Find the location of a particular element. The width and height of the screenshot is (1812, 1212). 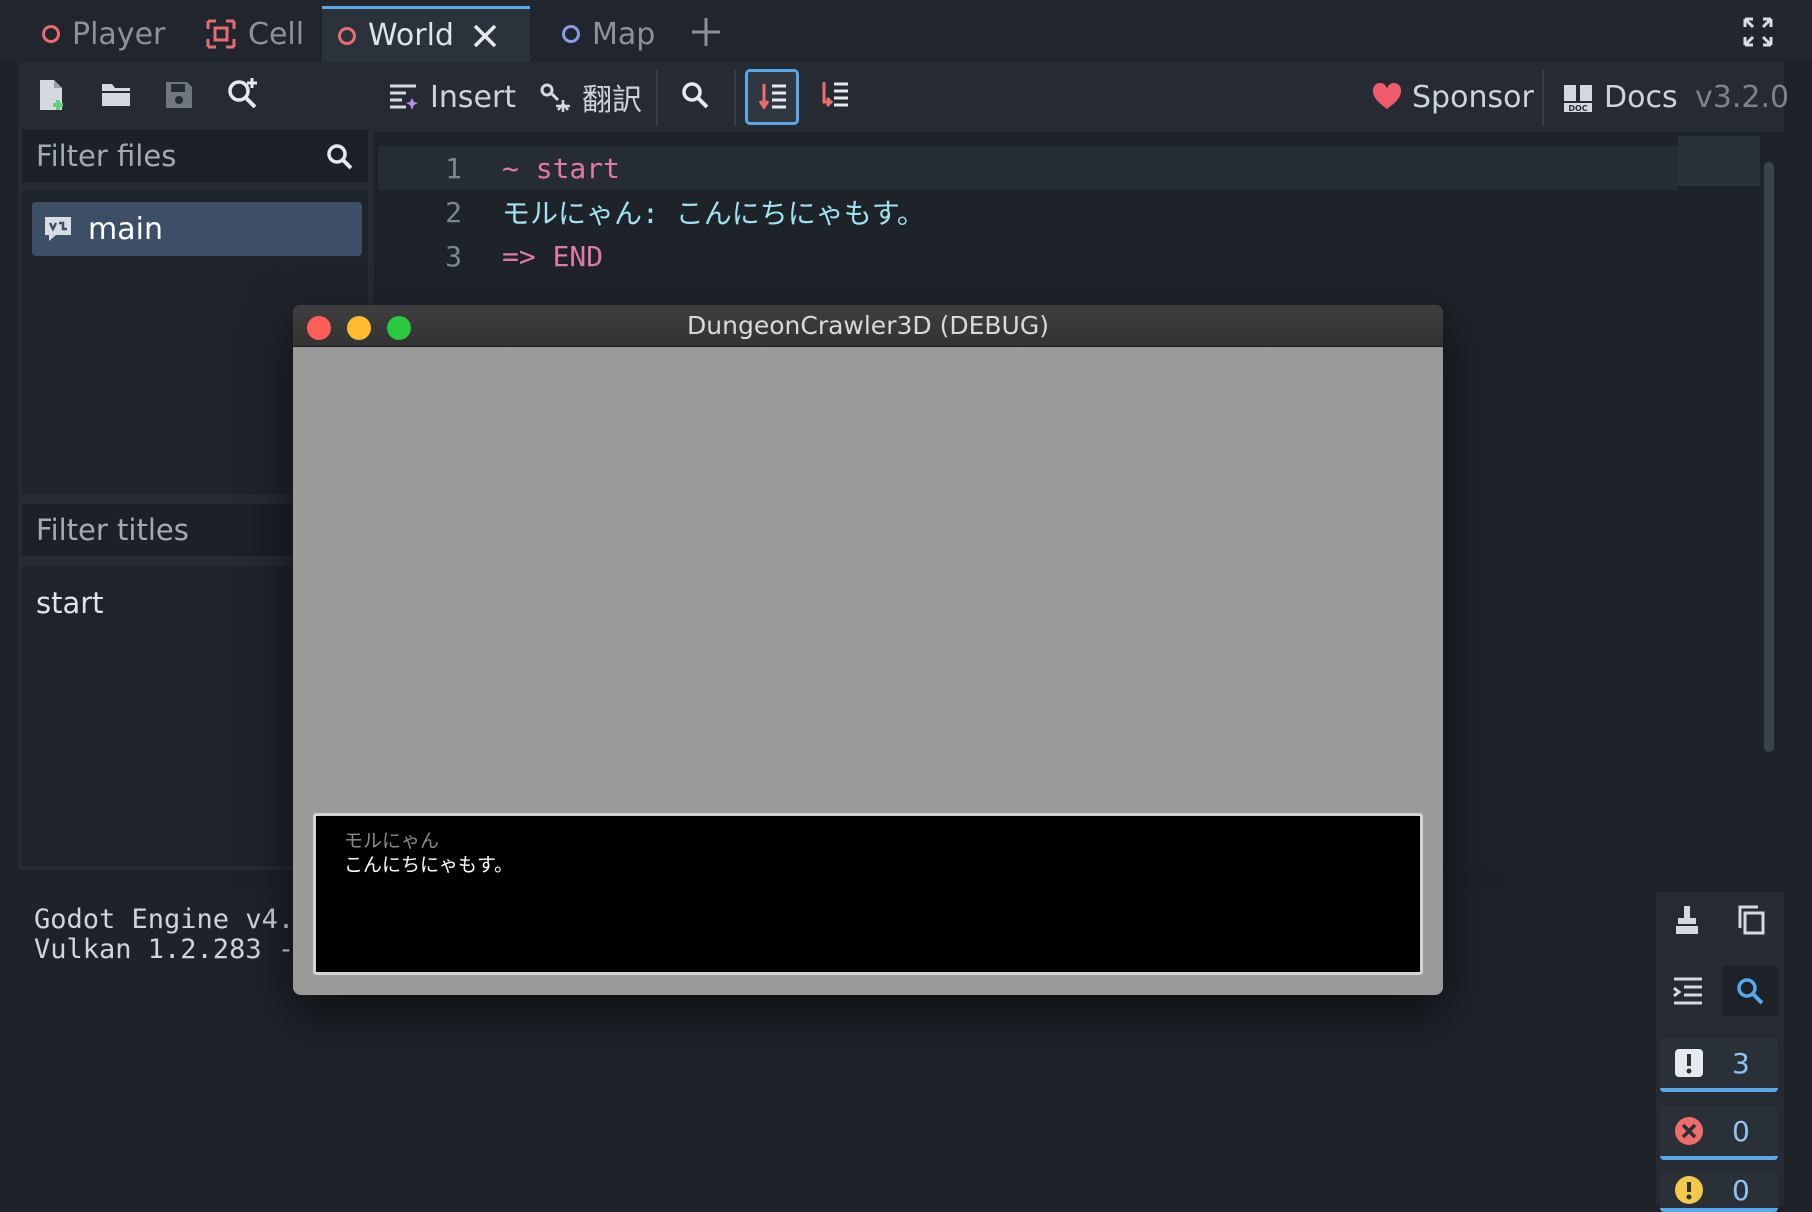

save-icon is located at coordinates (179, 95).